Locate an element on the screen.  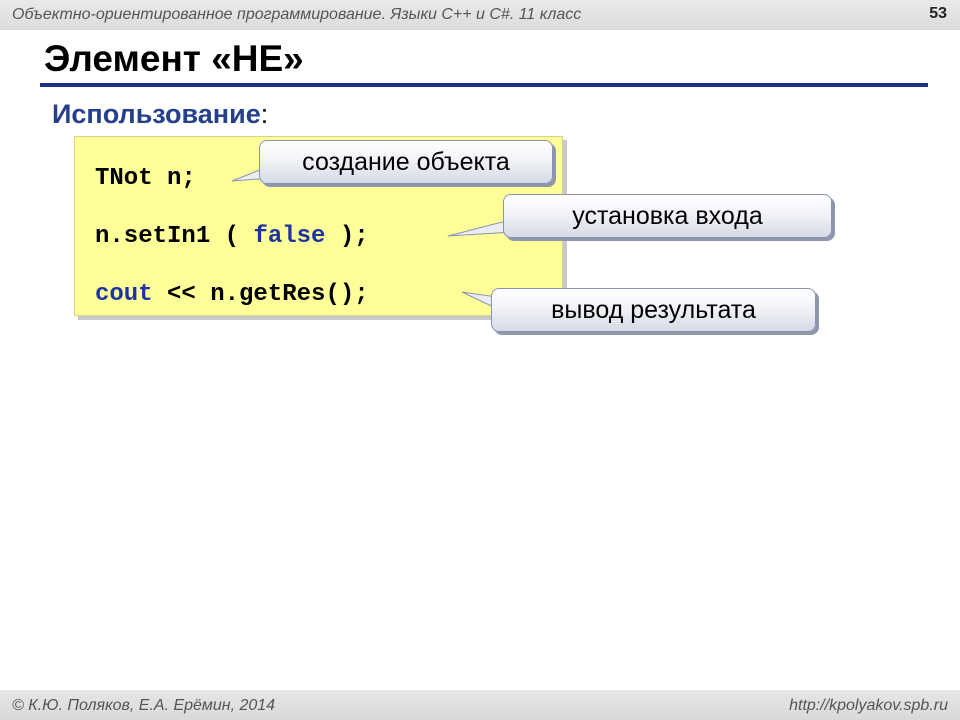
callout-create-object-text: создание объекта is located at coordinates (406, 161).